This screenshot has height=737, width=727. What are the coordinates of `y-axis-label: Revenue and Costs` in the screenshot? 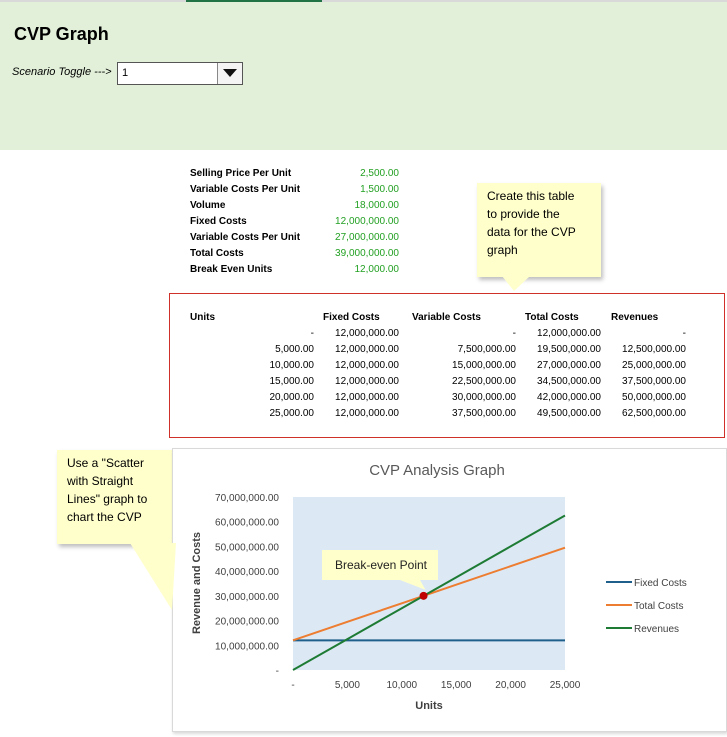 It's located at (197, 583).